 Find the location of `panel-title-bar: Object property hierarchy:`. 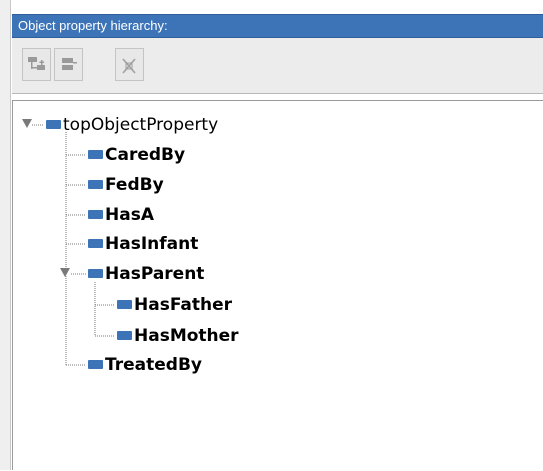

panel-title-bar: Object property hierarchy: is located at coordinates (277, 26).